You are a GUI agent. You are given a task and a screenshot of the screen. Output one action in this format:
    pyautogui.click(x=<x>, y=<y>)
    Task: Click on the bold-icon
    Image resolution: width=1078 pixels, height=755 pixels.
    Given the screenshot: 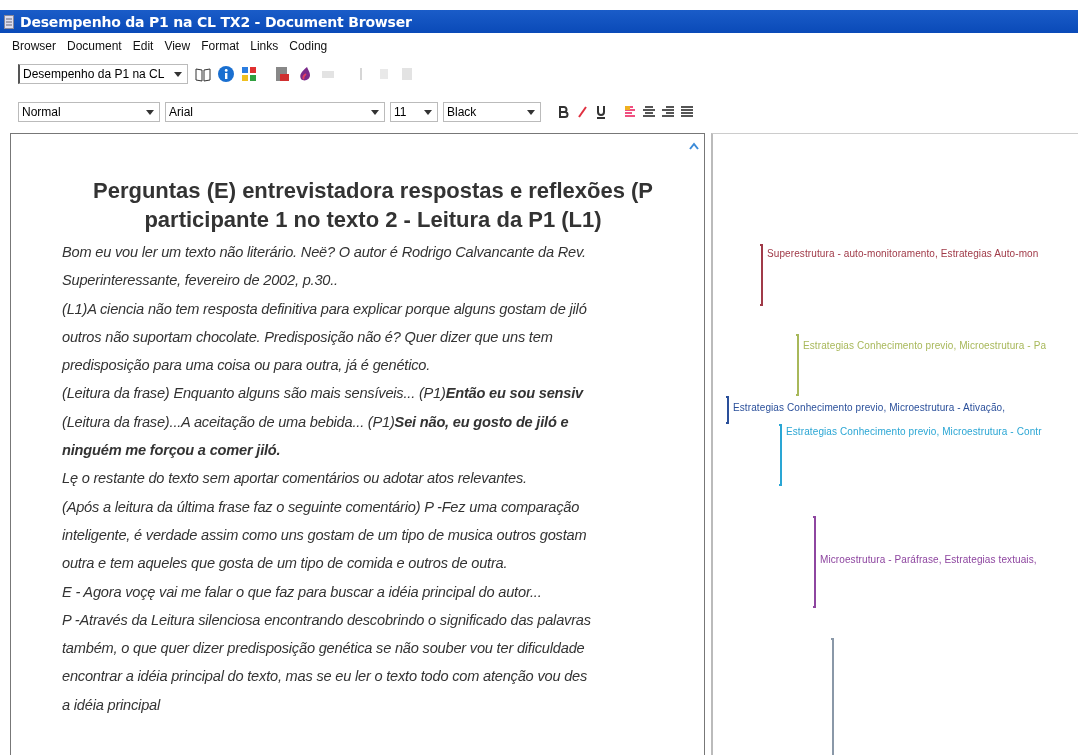 What is the action you would take?
    pyautogui.click(x=563, y=112)
    